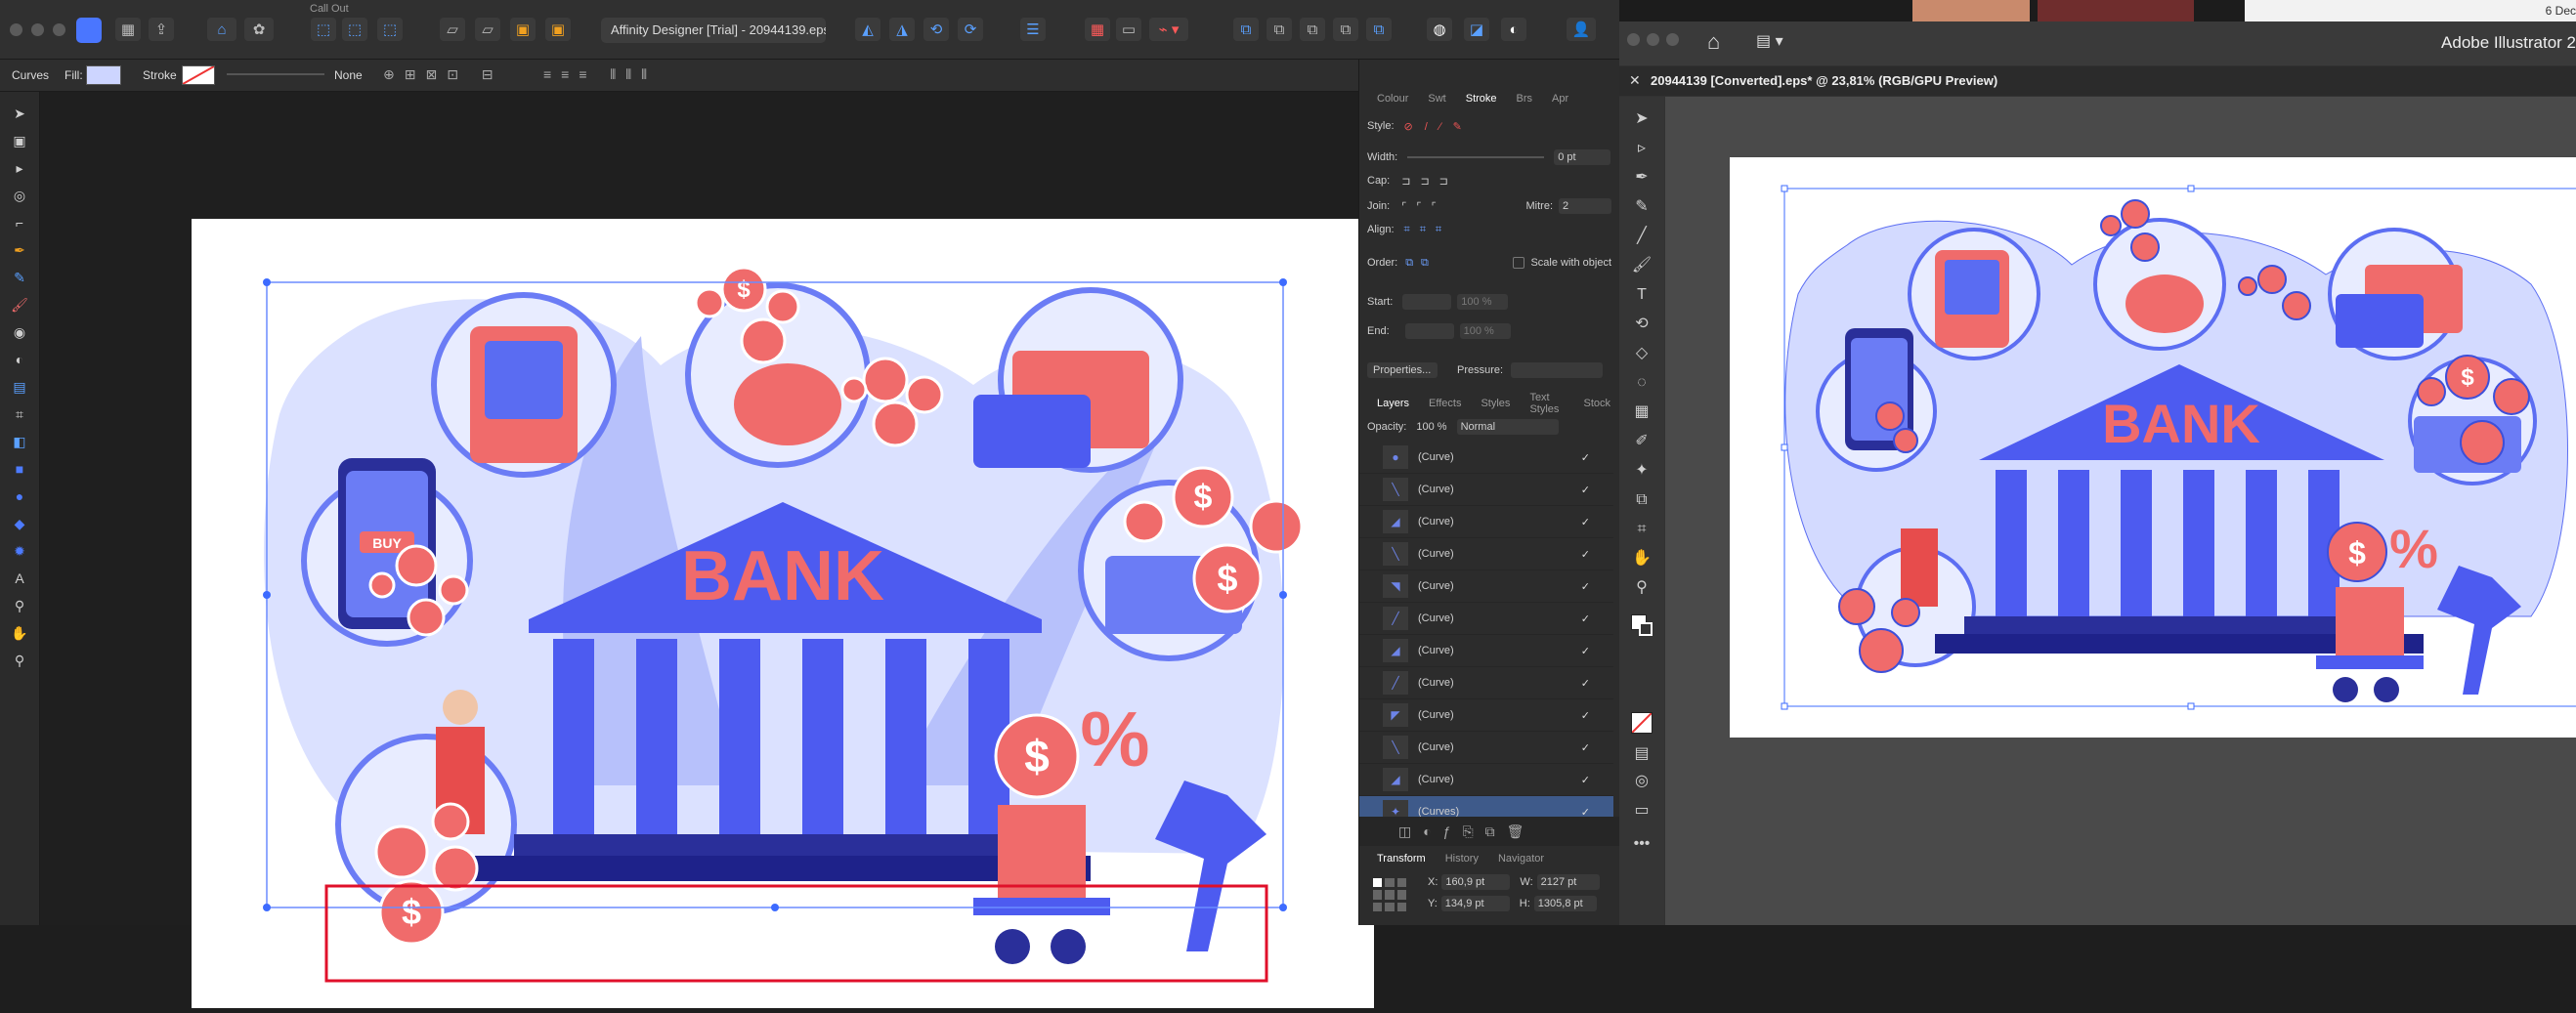  Describe the element at coordinates (19, 222) in the screenshot. I see `corner-tool-icon: ⌐` at that location.